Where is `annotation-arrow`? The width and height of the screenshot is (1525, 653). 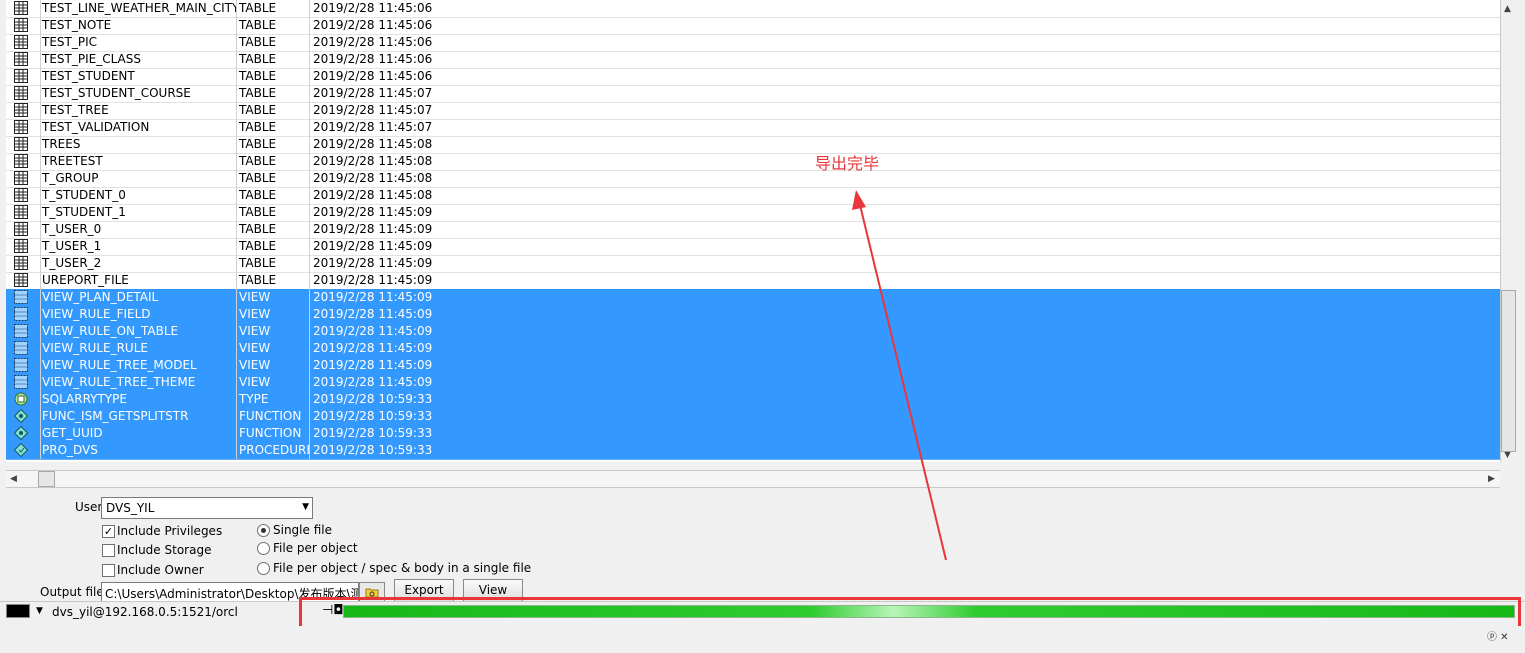
annotation-arrow is located at coordinates (899, 375).